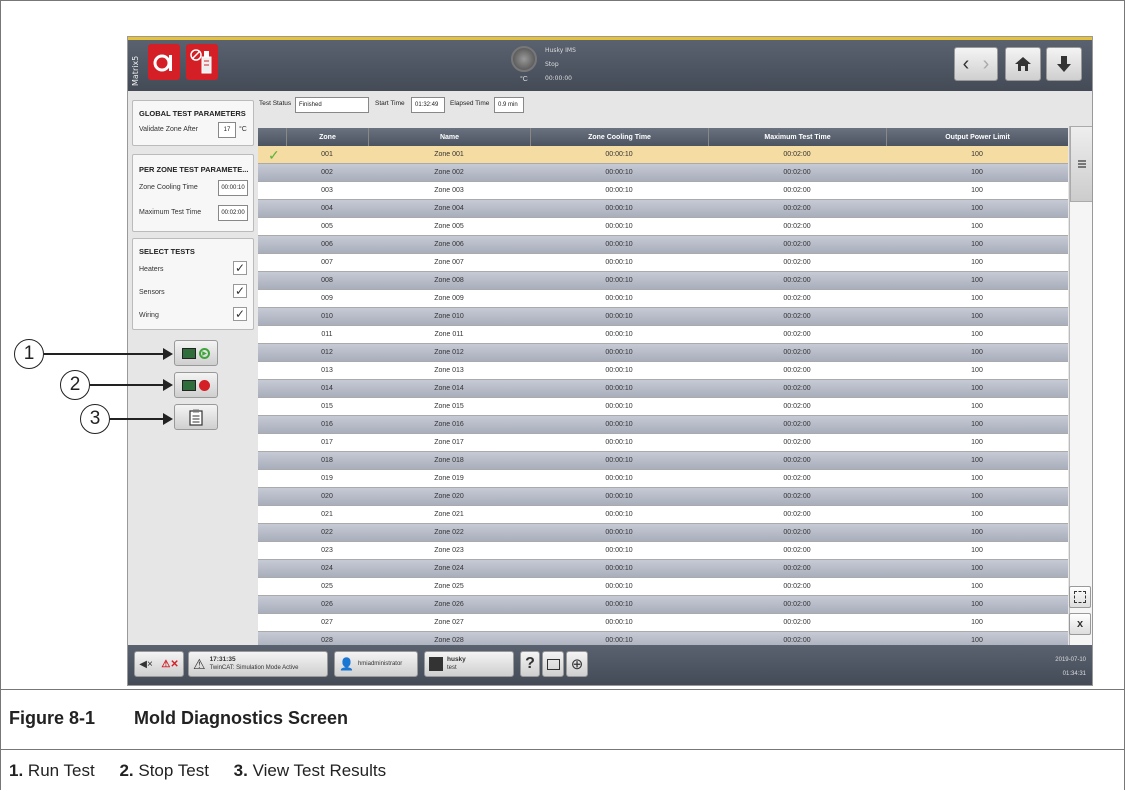 This screenshot has height=790, width=1125. Describe the element at coordinates (966, 64) in the screenshot. I see `back-arrow-icon: ‹` at that location.